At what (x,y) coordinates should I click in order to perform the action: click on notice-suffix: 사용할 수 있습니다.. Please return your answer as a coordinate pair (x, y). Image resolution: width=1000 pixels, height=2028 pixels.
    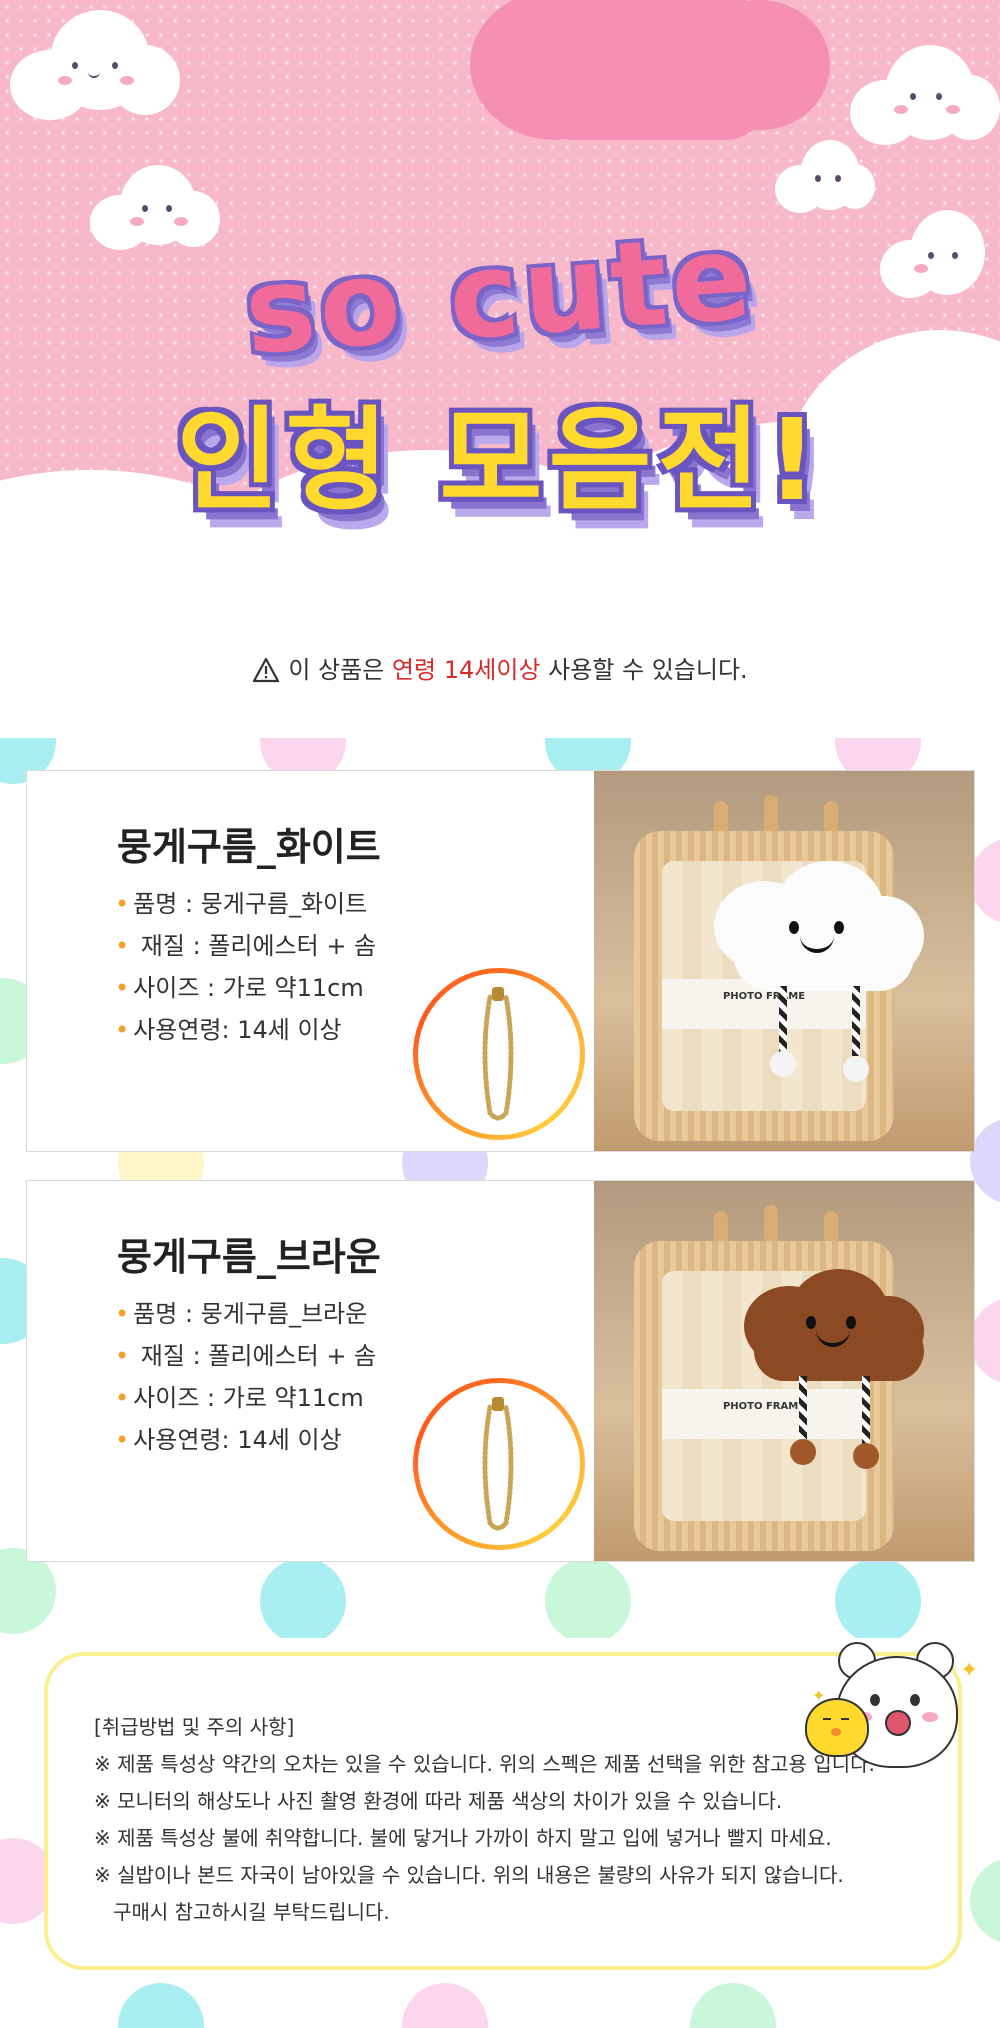
    Looking at the image, I should click on (644, 670).